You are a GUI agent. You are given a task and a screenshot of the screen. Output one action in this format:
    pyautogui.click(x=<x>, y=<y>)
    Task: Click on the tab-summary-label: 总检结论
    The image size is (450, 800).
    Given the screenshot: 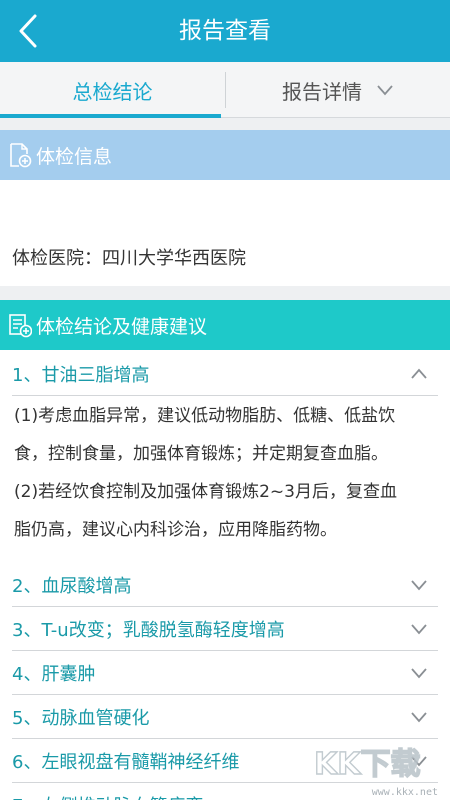 What is the action you would take?
    pyautogui.click(x=112, y=91)
    